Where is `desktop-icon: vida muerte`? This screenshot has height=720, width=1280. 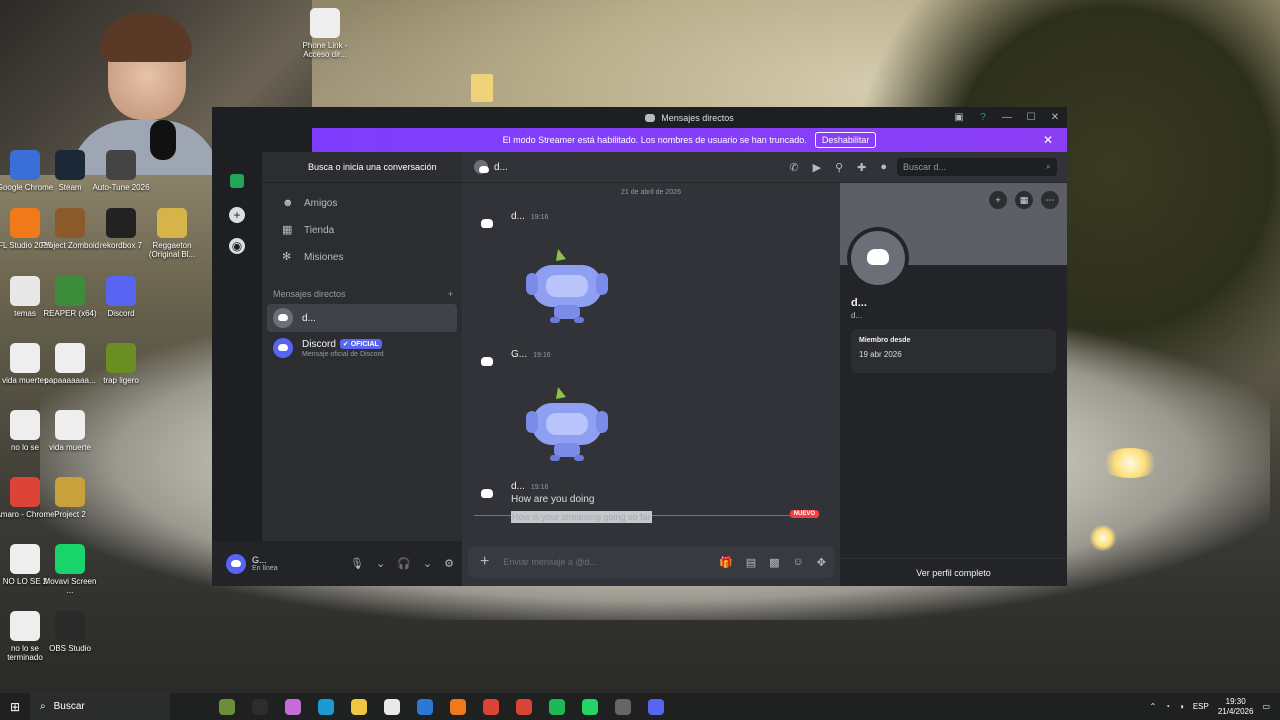 desktop-icon: vida muerte is located at coordinates (70, 431).